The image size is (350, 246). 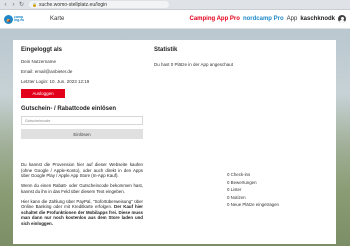 What do you see at coordinates (57, 19) in the screenshot?
I see `nav-link-map: Karte` at bounding box center [57, 19].